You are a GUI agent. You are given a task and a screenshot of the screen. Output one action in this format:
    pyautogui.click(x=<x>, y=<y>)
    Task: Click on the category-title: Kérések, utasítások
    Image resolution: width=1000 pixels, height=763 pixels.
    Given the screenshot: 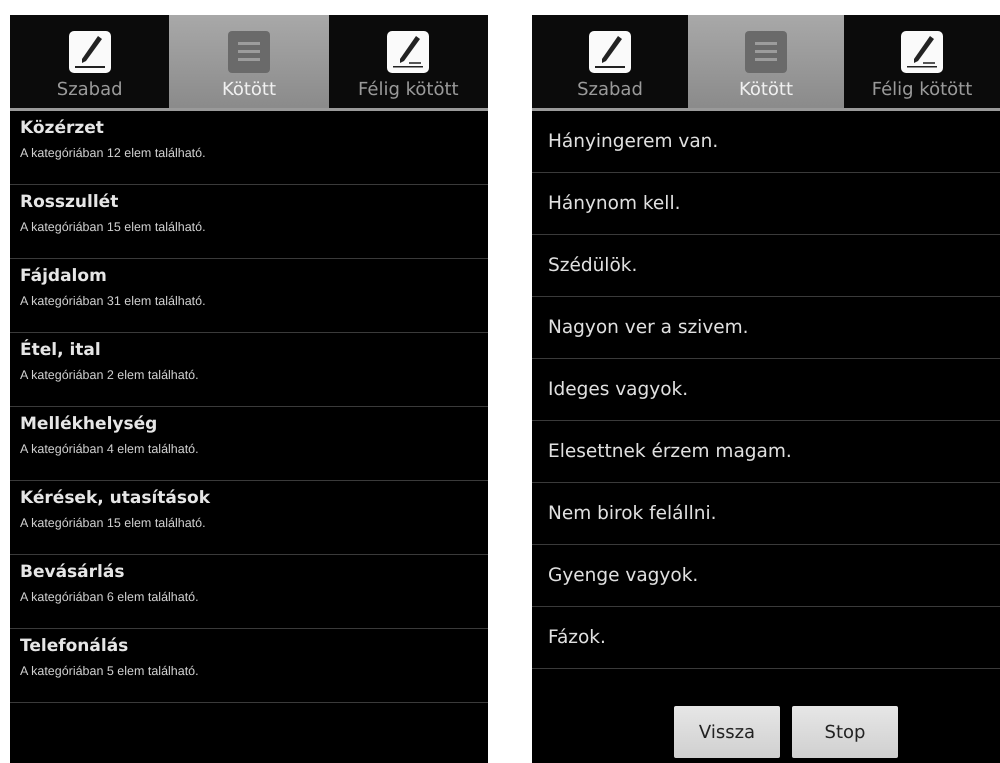 What is the action you would take?
    pyautogui.click(x=116, y=498)
    